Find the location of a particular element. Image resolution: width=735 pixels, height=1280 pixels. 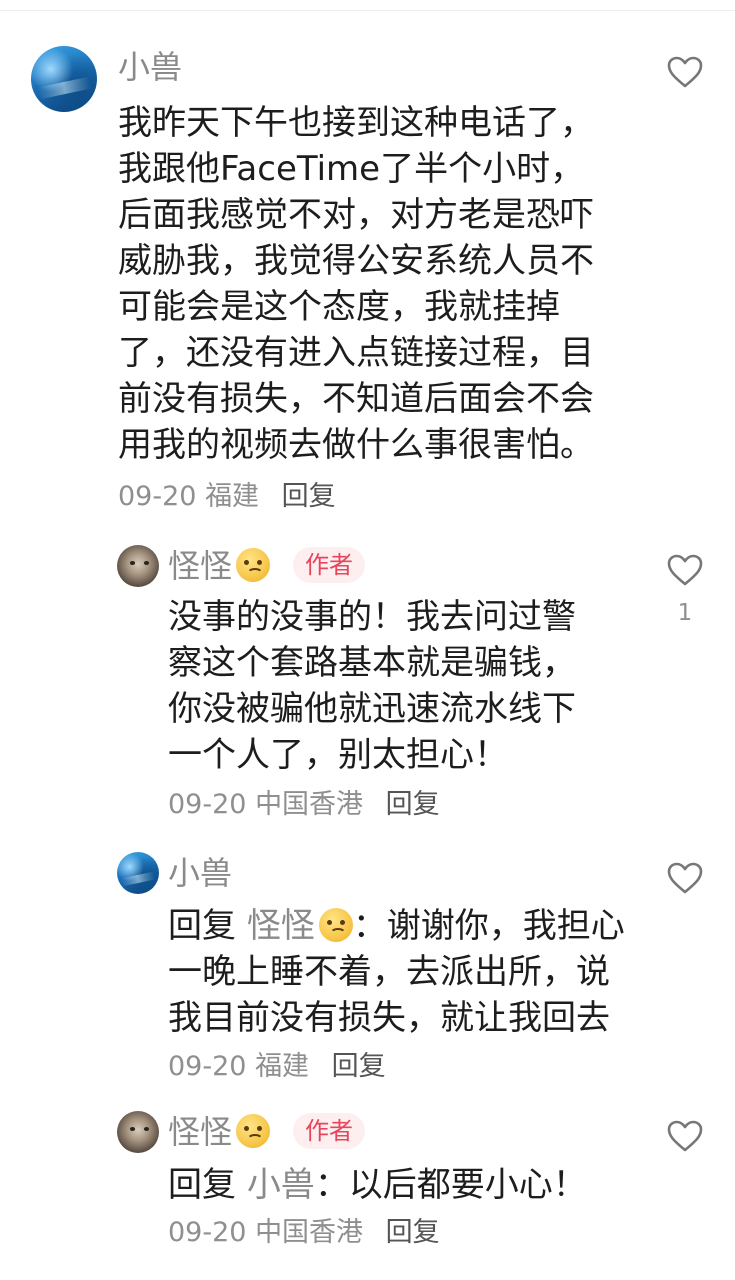

comment-location: 福建 is located at coordinates (232, 496).